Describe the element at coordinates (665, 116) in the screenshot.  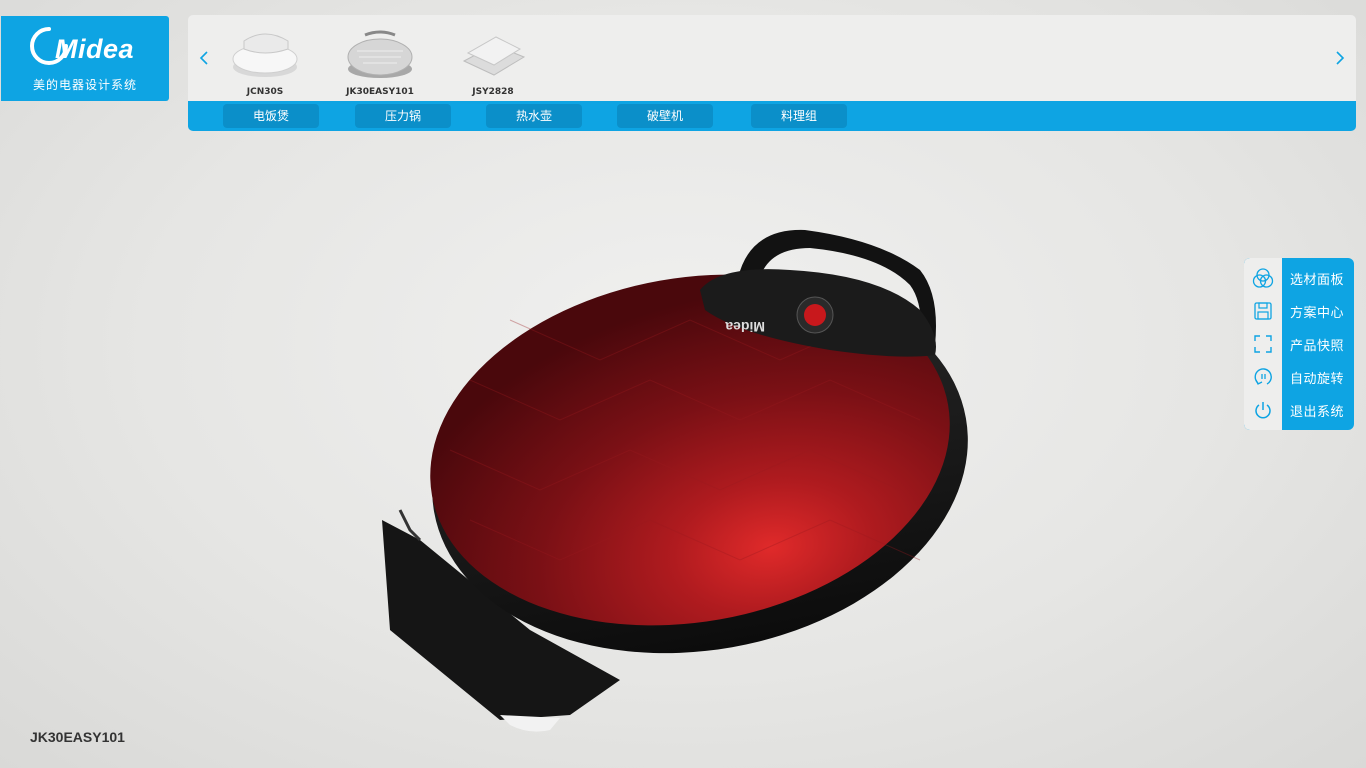
I see `category-blender: 破壁机` at that location.